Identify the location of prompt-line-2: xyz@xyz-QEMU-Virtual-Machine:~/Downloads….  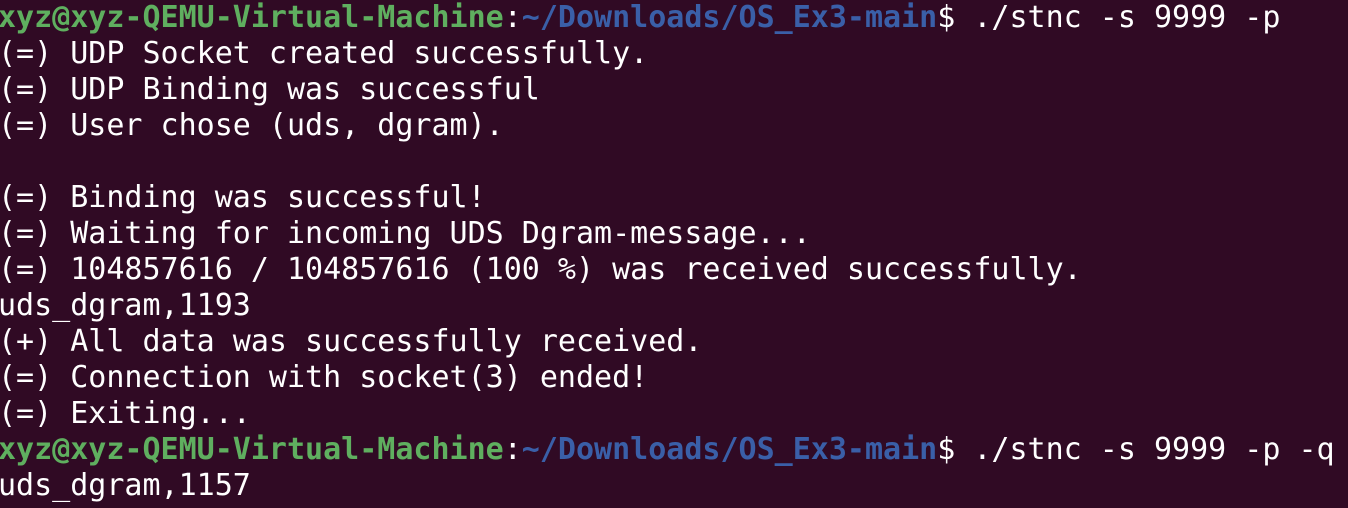
(667, 450).